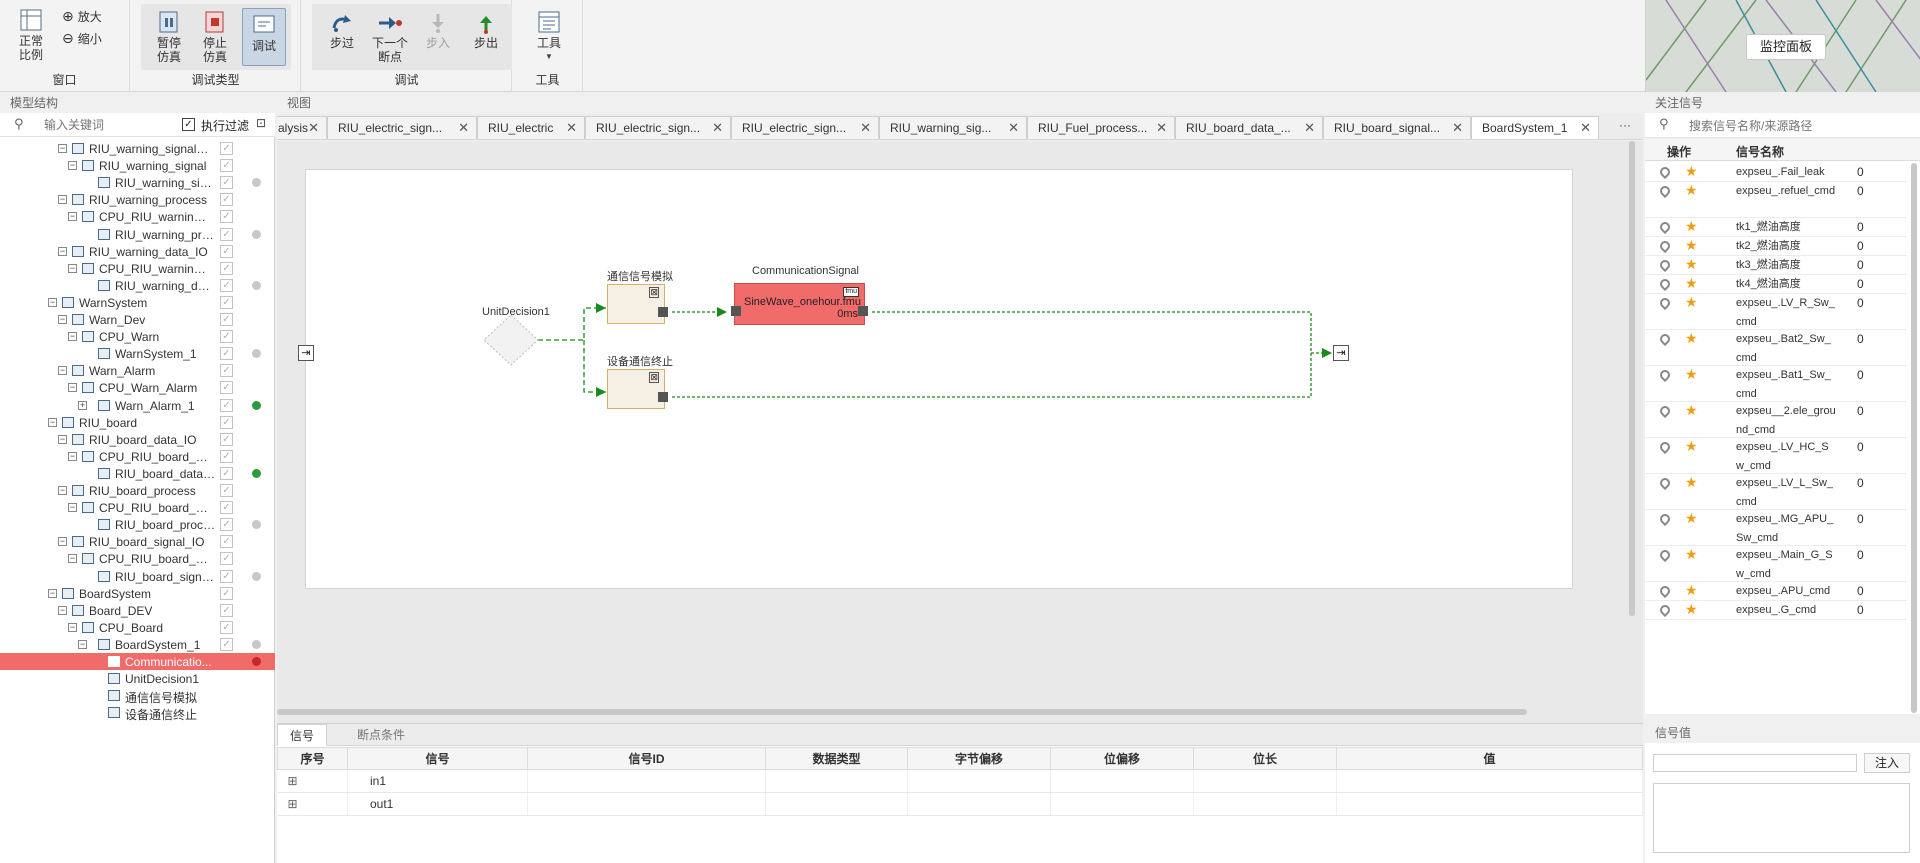  I want to click on step-out-button: 步出, so click(486, 31).